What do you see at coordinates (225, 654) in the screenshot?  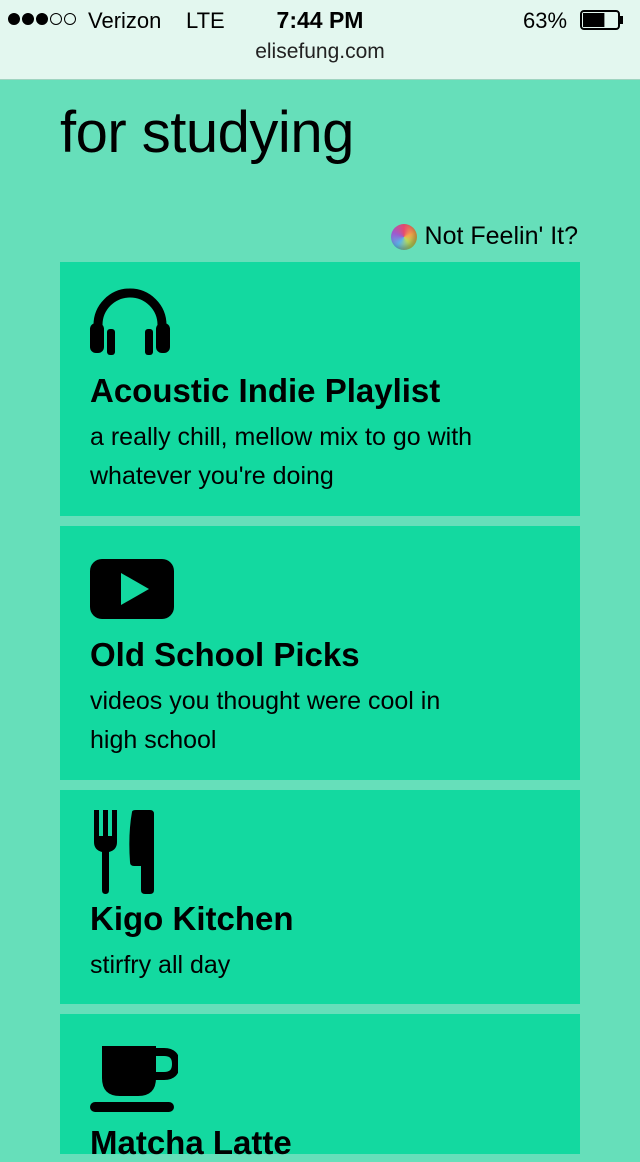 I see `card-title: Old School Picks` at bounding box center [225, 654].